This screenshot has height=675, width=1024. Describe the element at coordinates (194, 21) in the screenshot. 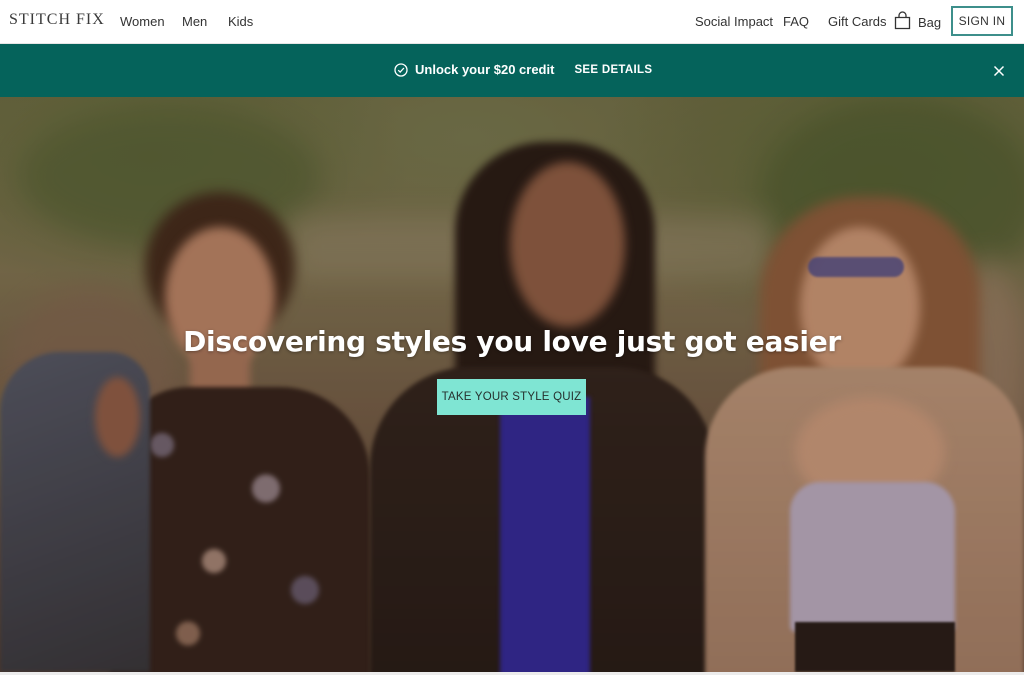

I see `nav-link-men: Men` at that location.